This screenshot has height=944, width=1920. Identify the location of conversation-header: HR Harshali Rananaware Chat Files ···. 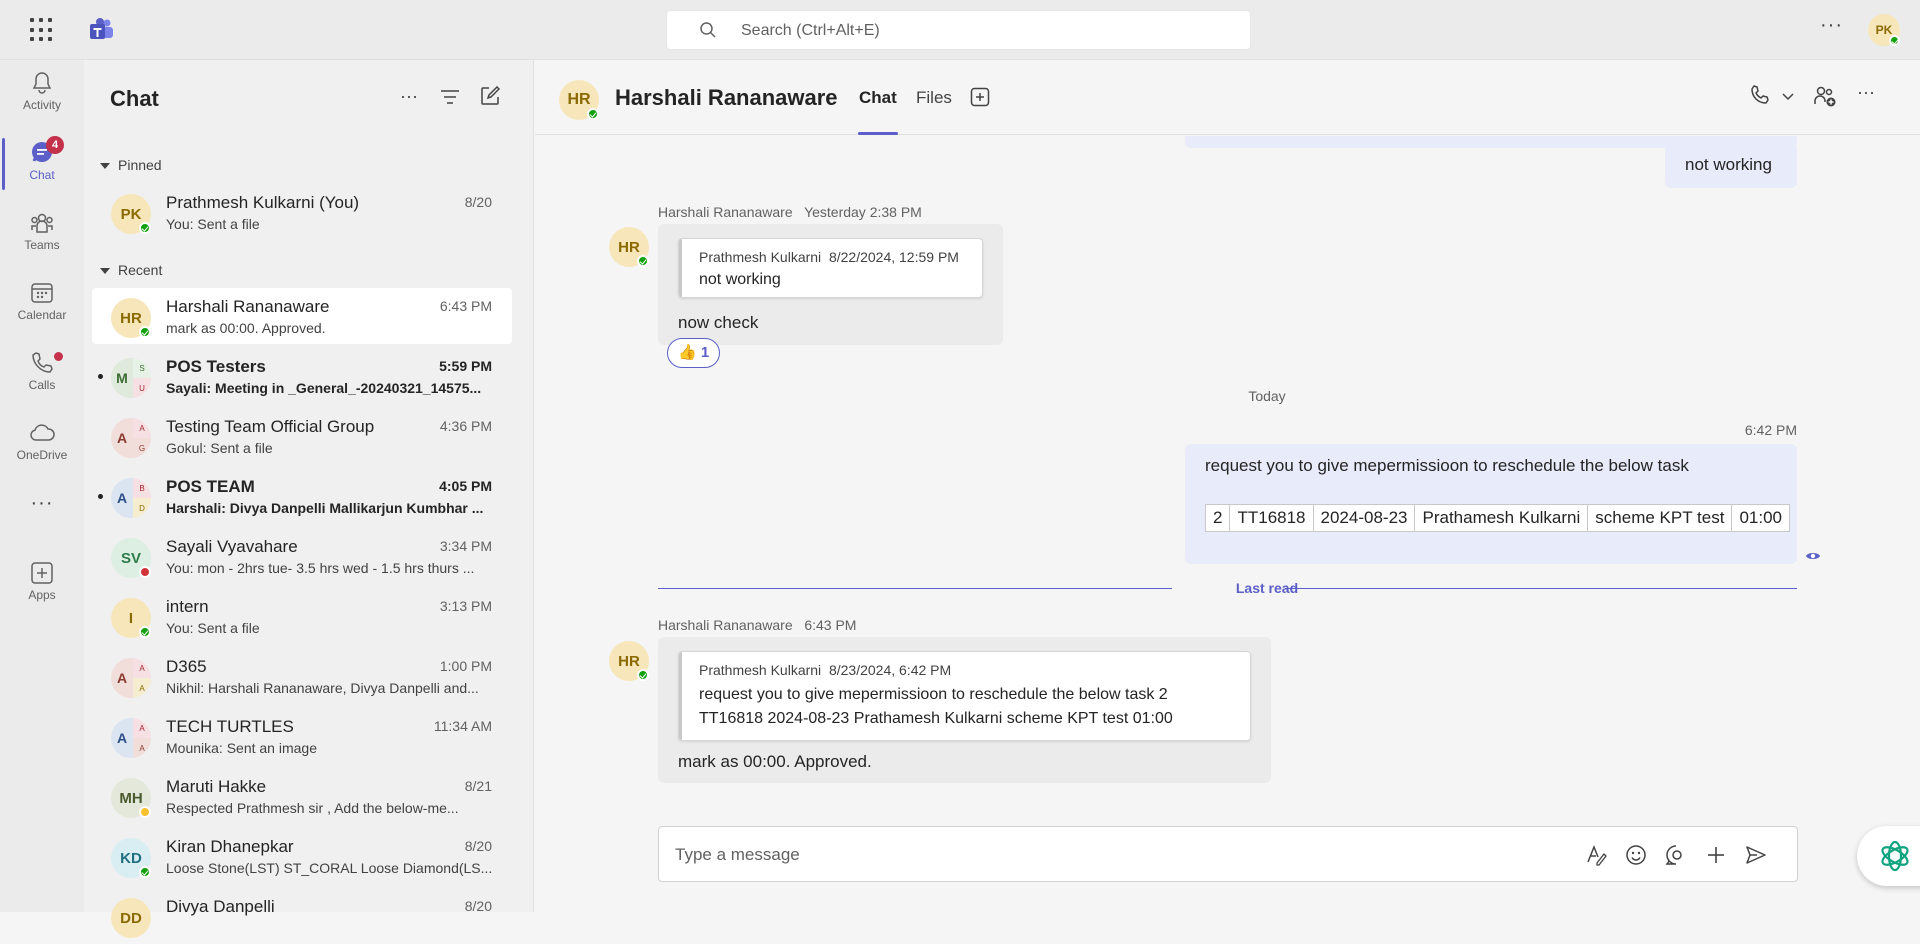
(1227, 97).